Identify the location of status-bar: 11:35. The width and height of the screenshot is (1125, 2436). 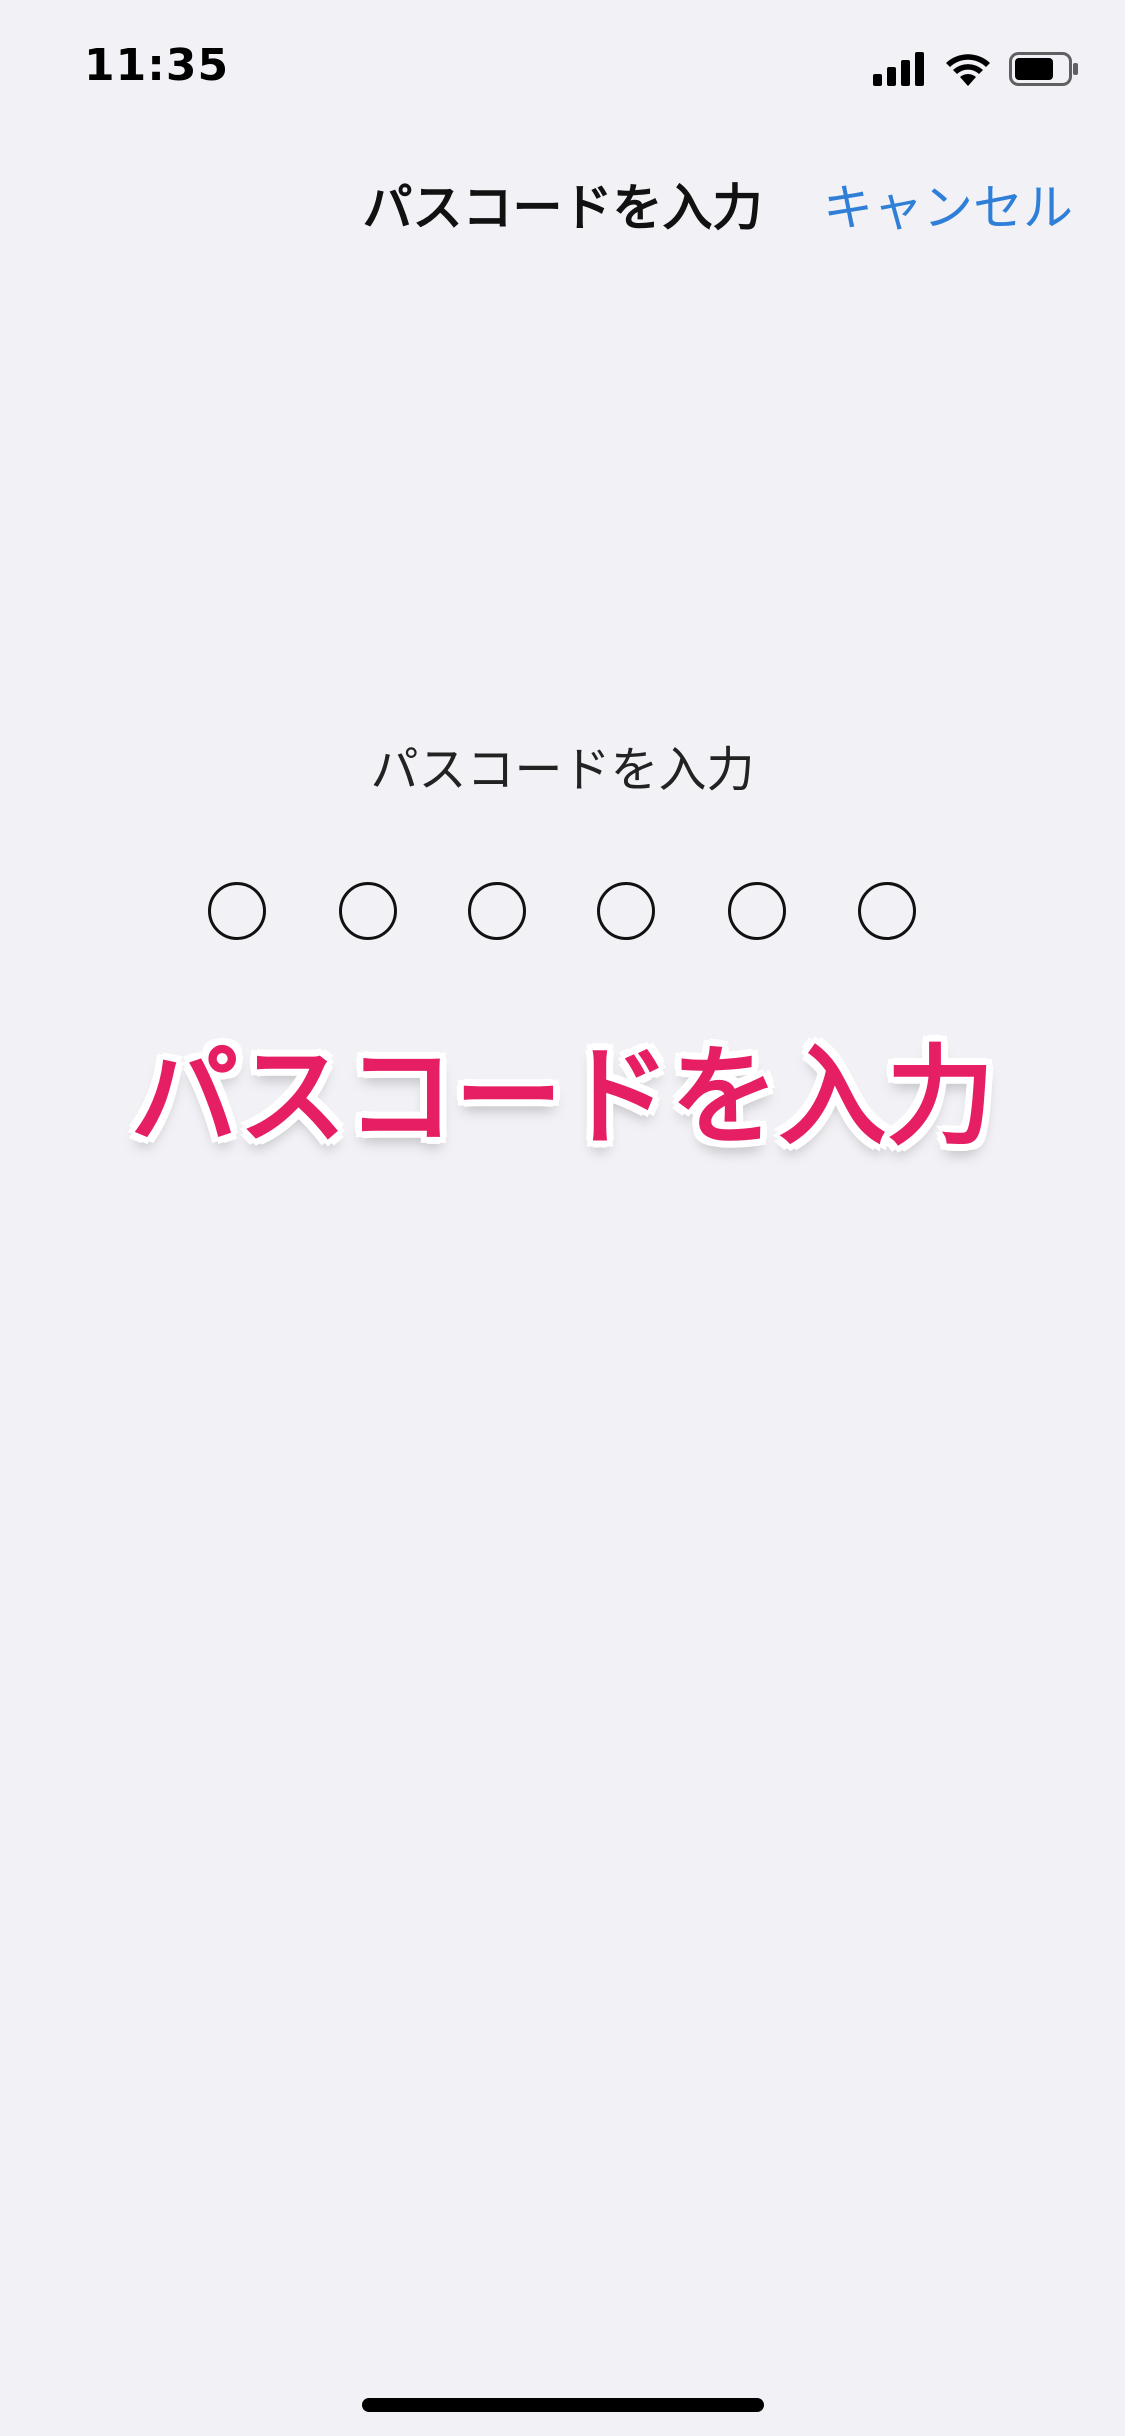
(562, 67).